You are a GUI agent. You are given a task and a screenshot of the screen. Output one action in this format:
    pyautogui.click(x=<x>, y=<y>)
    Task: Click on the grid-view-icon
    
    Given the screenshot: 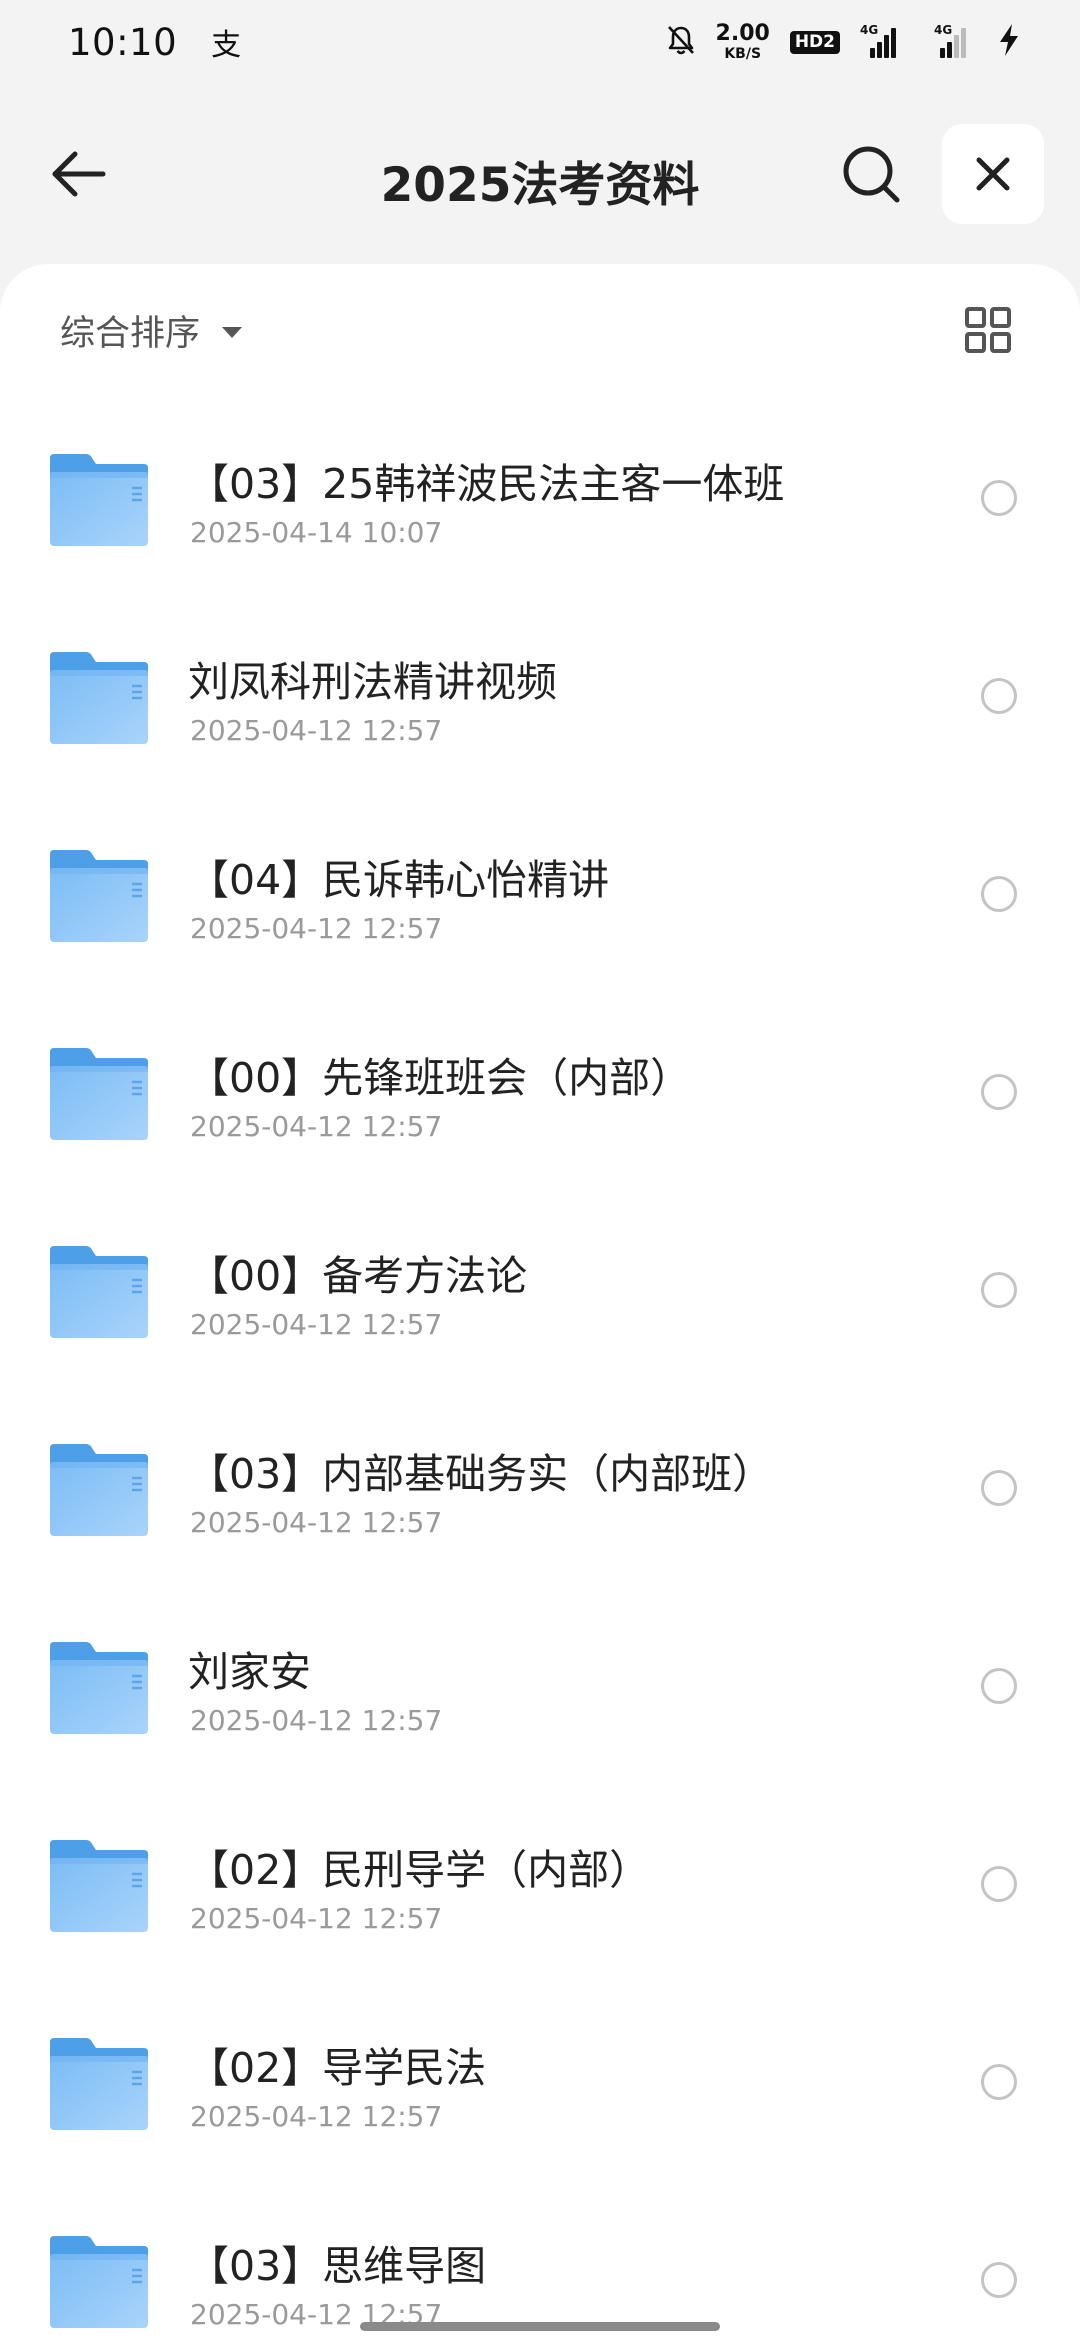 What is the action you would take?
    pyautogui.click(x=988, y=330)
    